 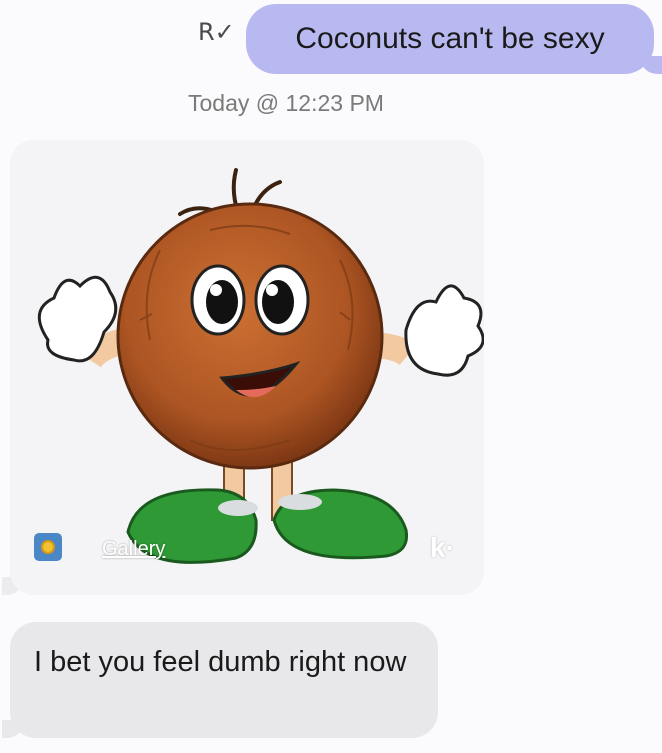 I want to click on message-timestamp: Today @ 12:23 PM, so click(x=286, y=103).